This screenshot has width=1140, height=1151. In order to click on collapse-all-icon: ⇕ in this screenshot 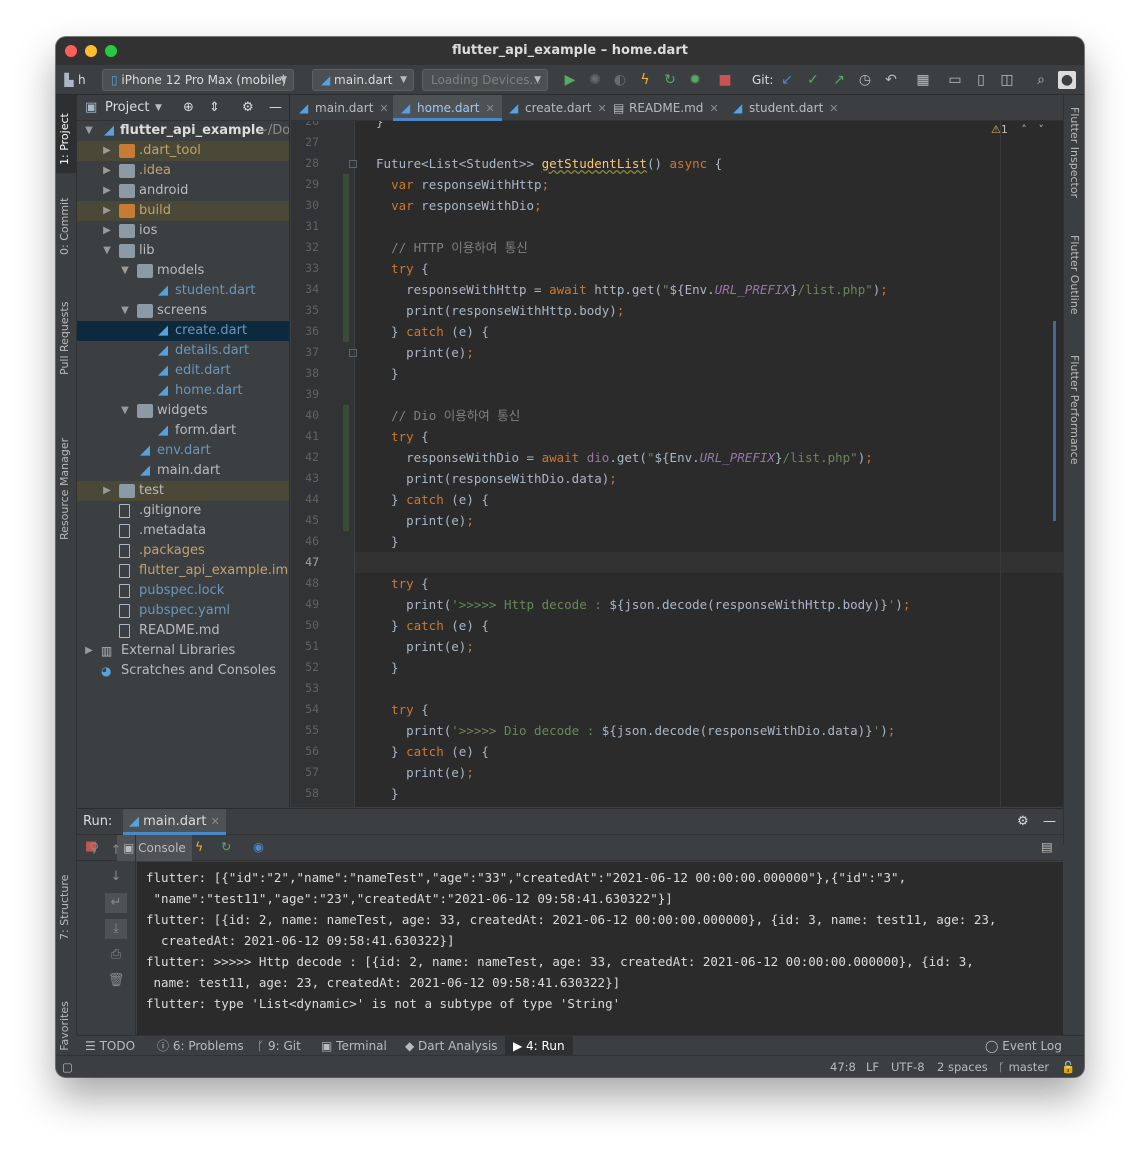, I will do `click(214, 108)`.